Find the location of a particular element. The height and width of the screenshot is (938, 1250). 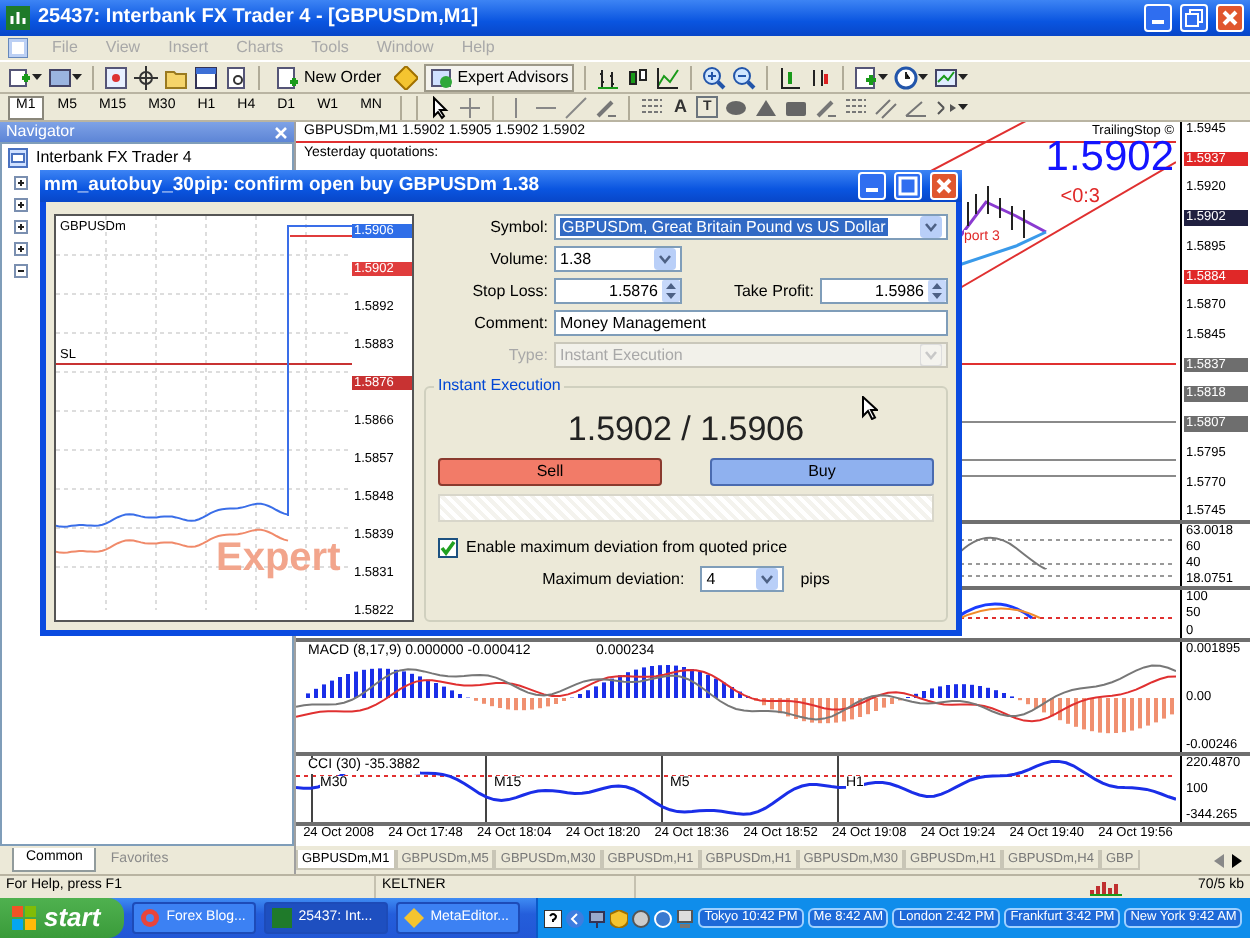

tree-item: Interbank FX Trader 4 is located at coordinates (114, 158).